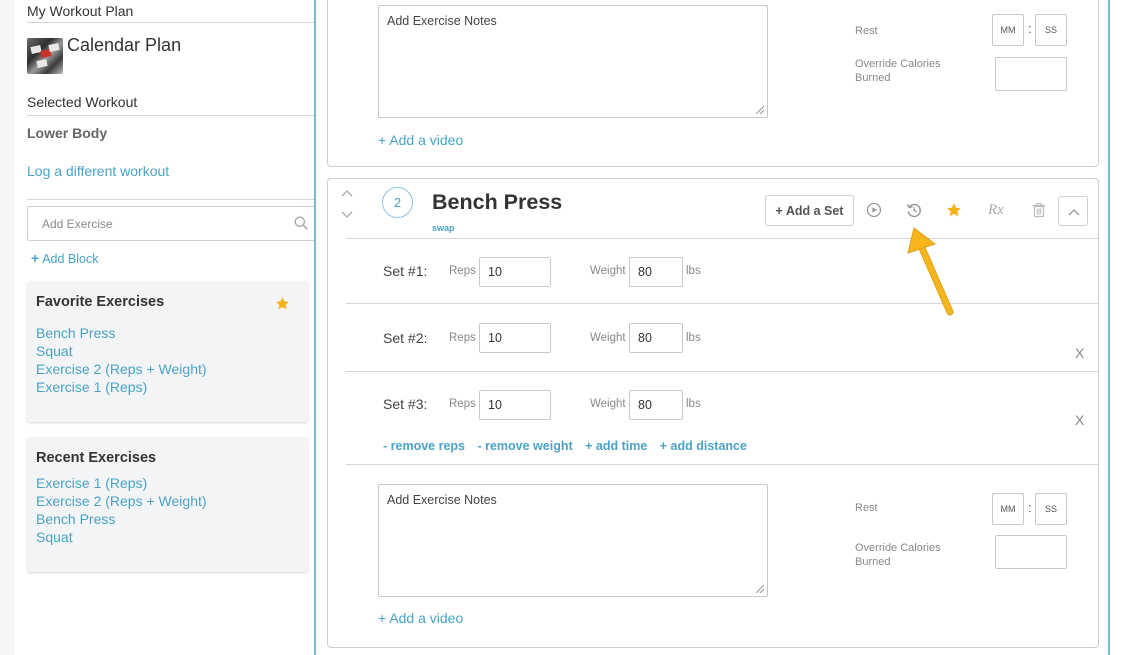  I want to click on set-label: Set #2:, so click(405, 338).